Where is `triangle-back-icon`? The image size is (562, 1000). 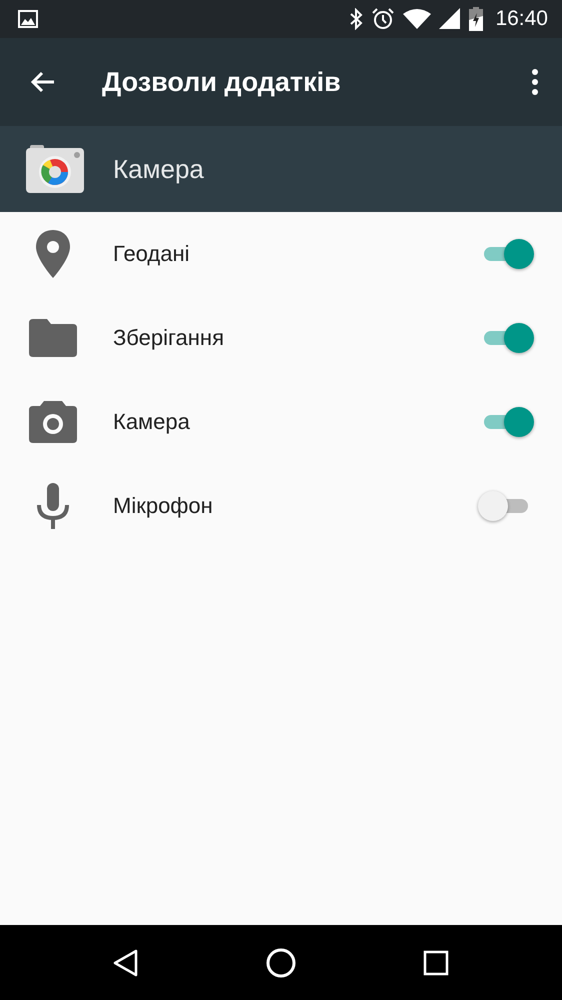
triangle-back-icon is located at coordinates (126, 962).